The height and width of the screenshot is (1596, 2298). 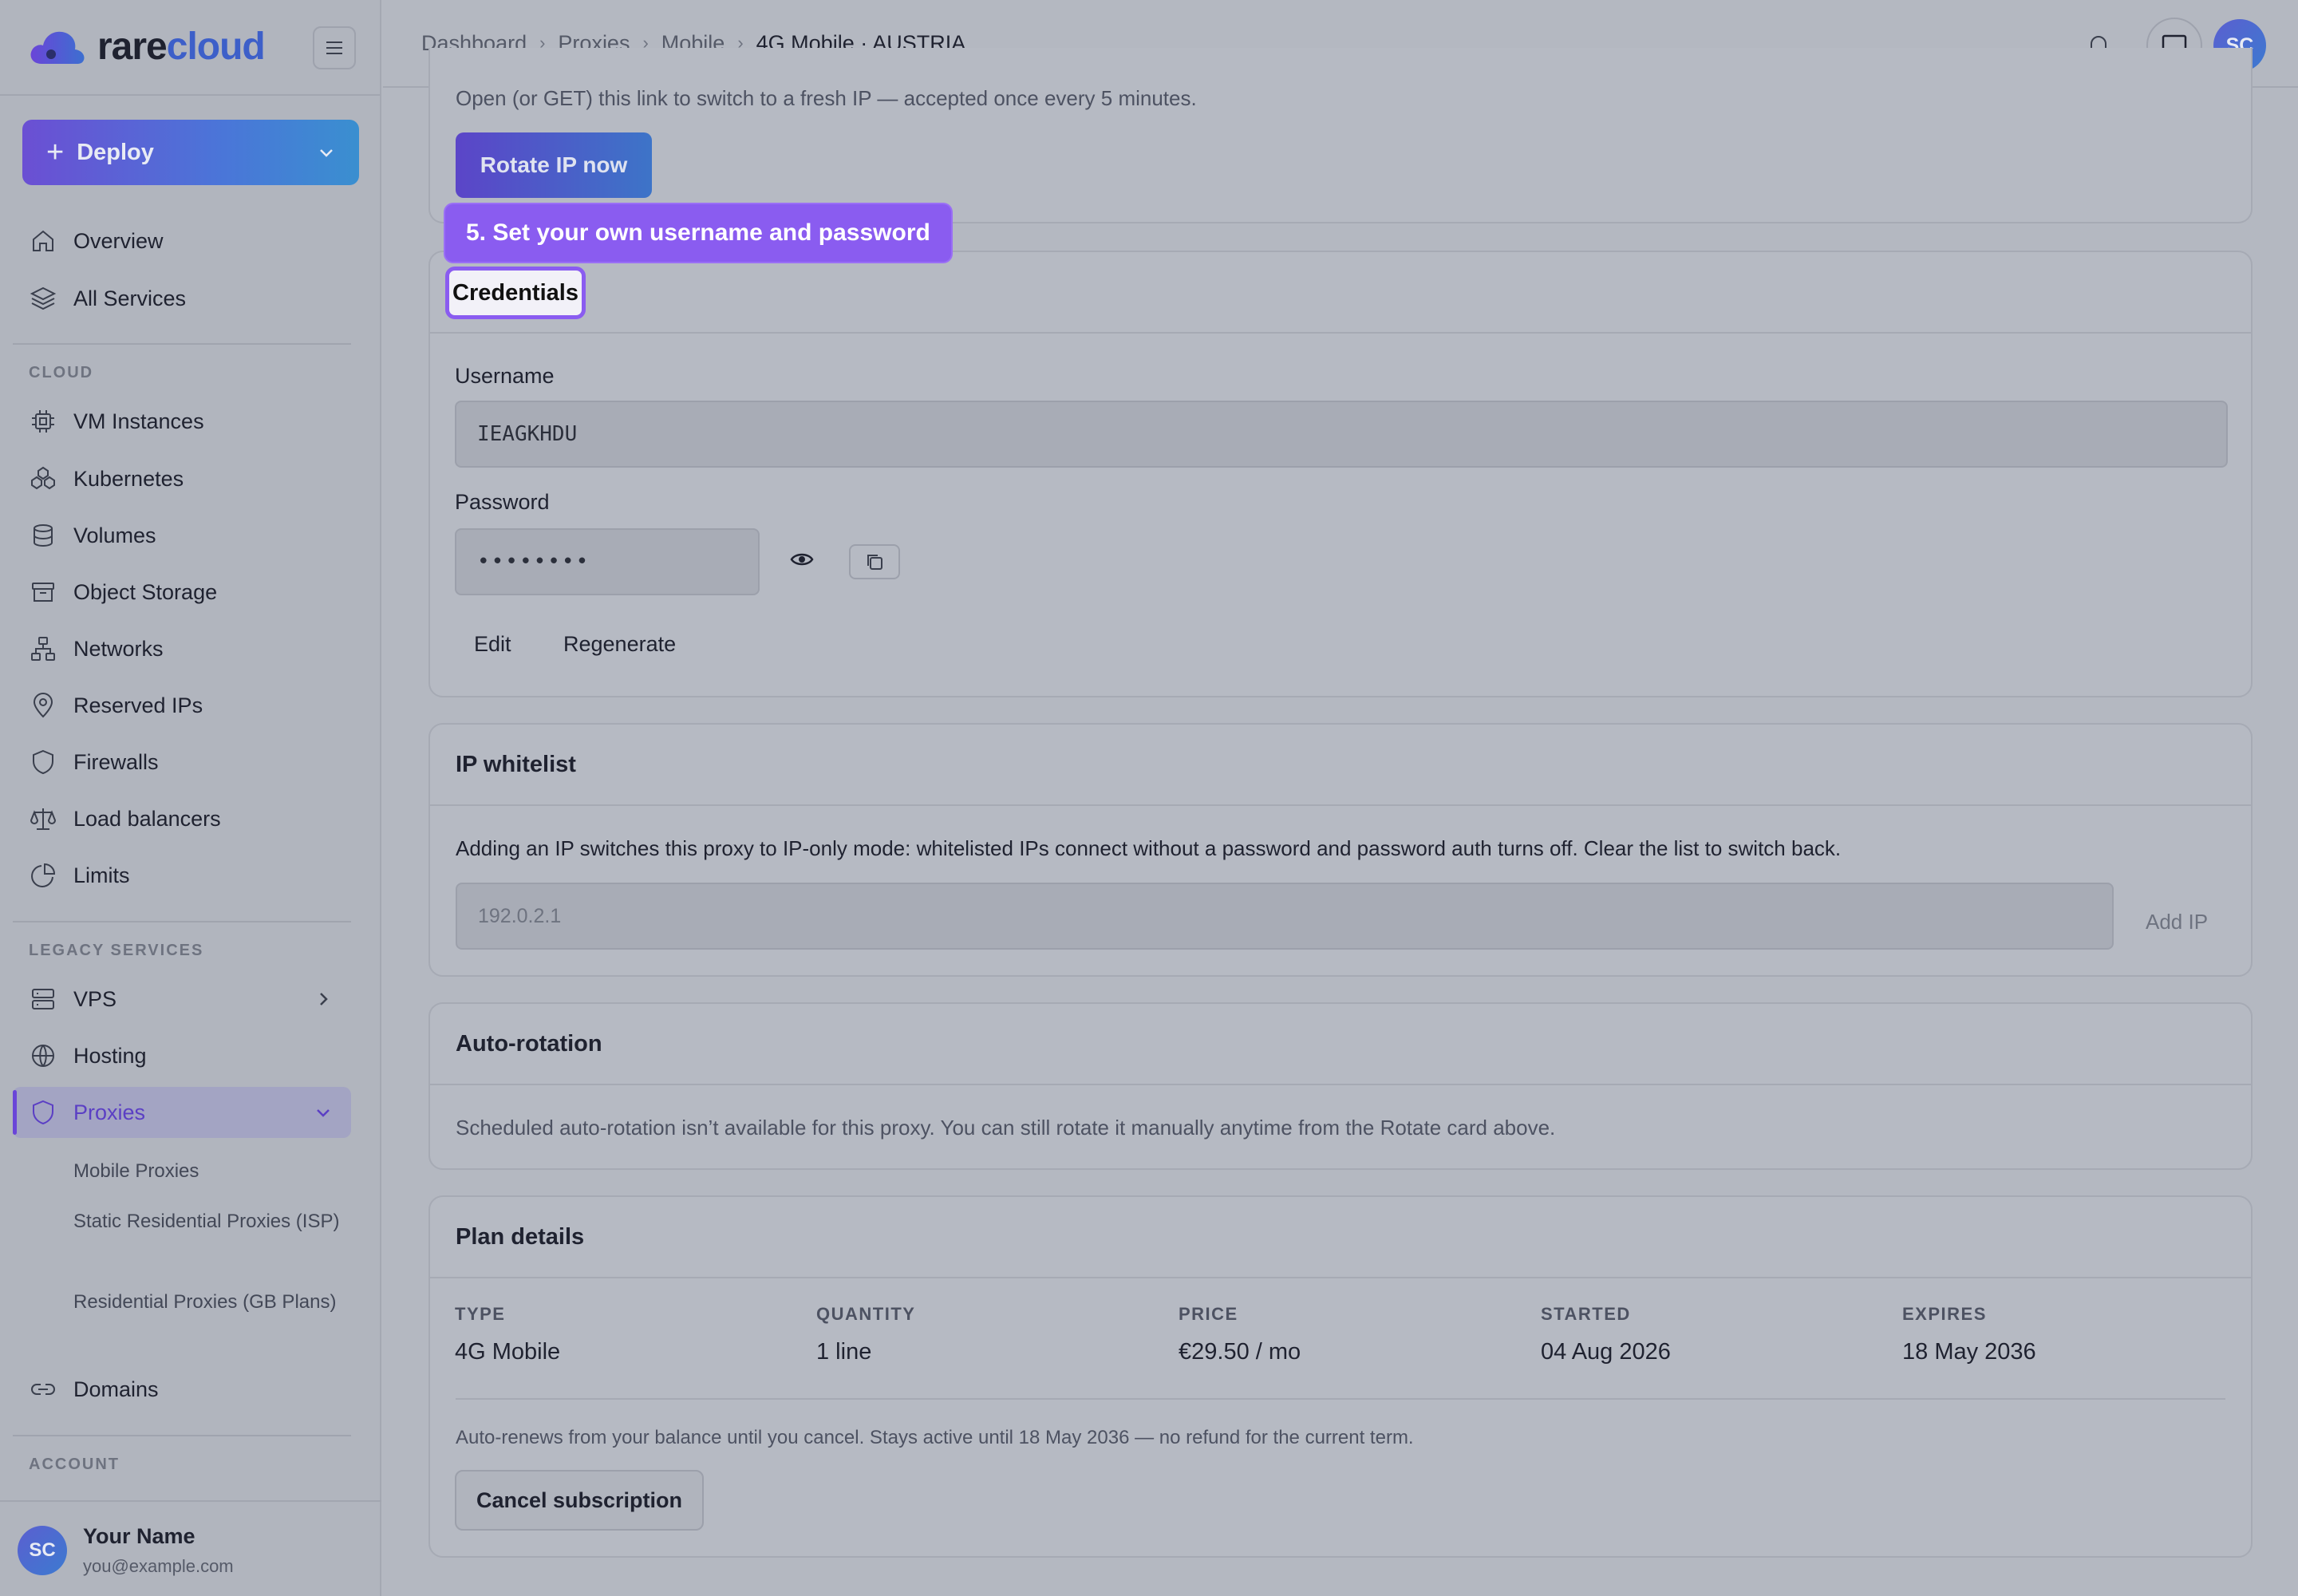 I want to click on sidebar-item-label: Object Storage, so click(x=146, y=591).